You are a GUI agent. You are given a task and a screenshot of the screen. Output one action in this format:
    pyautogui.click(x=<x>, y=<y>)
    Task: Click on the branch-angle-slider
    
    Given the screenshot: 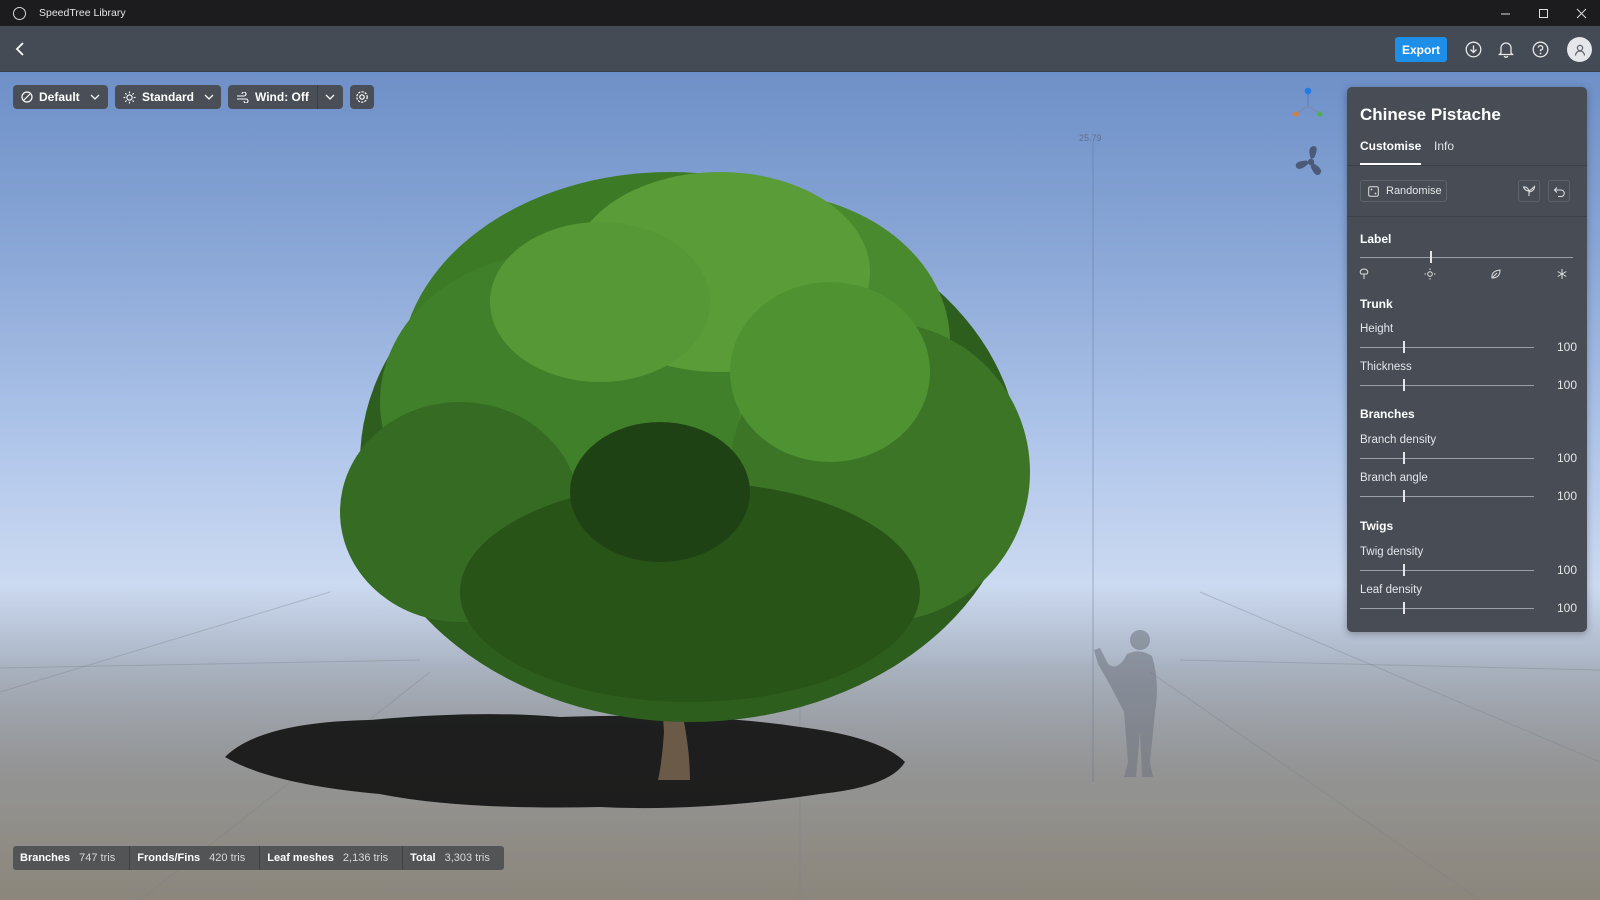 What is the action you would take?
    pyautogui.click(x=1447, y=496)
    